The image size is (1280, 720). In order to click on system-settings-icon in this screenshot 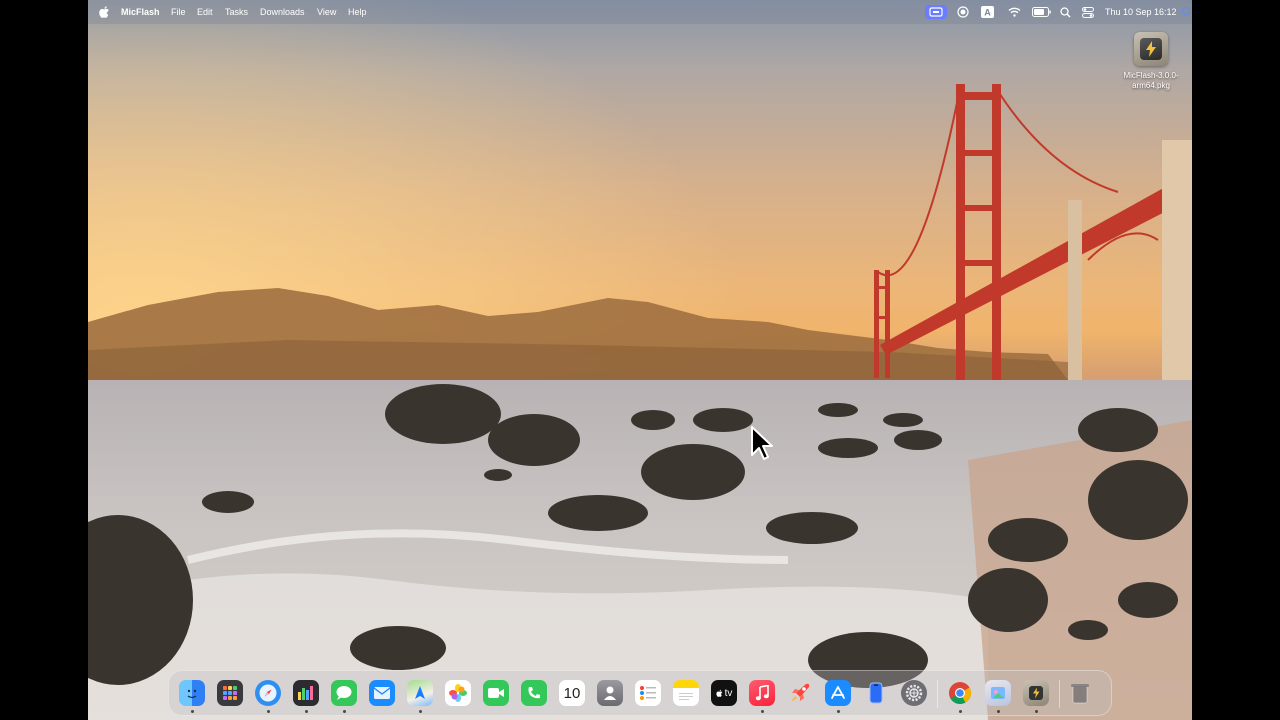, I will do `click(914, 693)`.